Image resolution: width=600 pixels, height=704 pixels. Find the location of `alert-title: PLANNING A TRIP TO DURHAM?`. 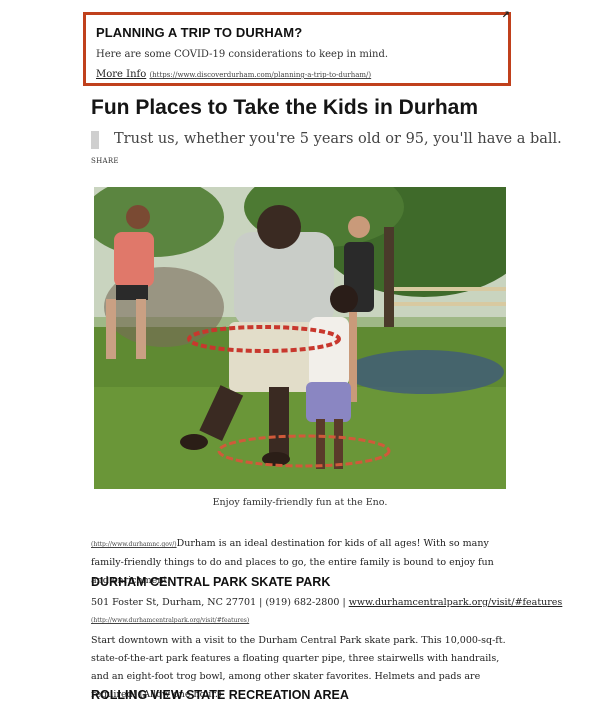

alert-title: PLANNING A TRIP TO DURHAM? is located at coordinates (199, 32).